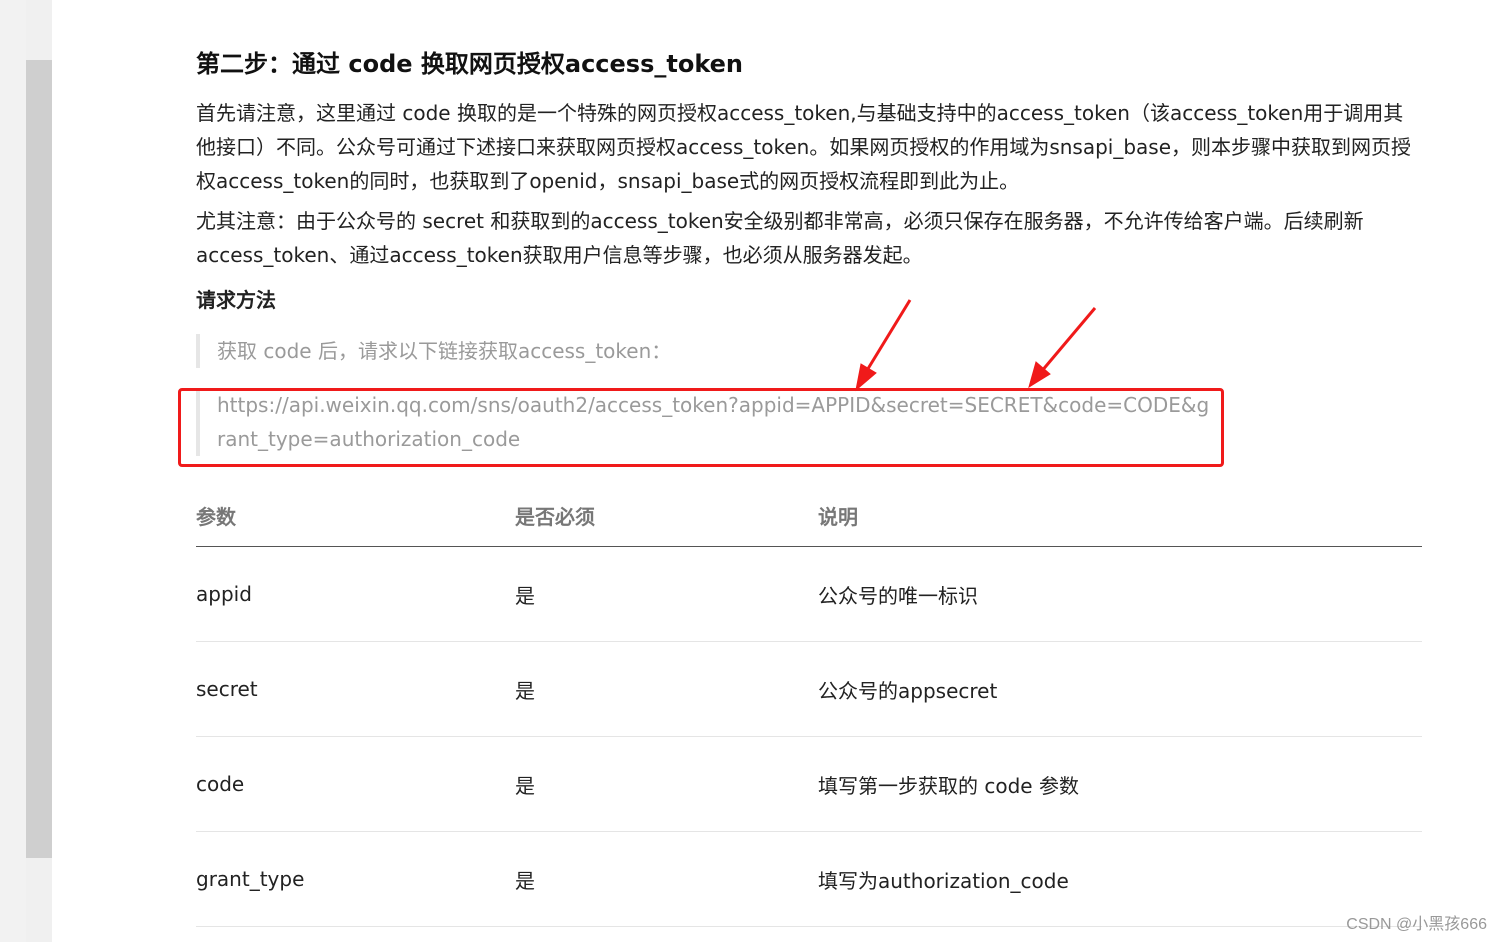 This screenshot has height=942, width=1501. Describe the element at coordinates (1416, 924) in the screenshot. I see `csdn-watermark: CSDN @小黑孩666` at that location.